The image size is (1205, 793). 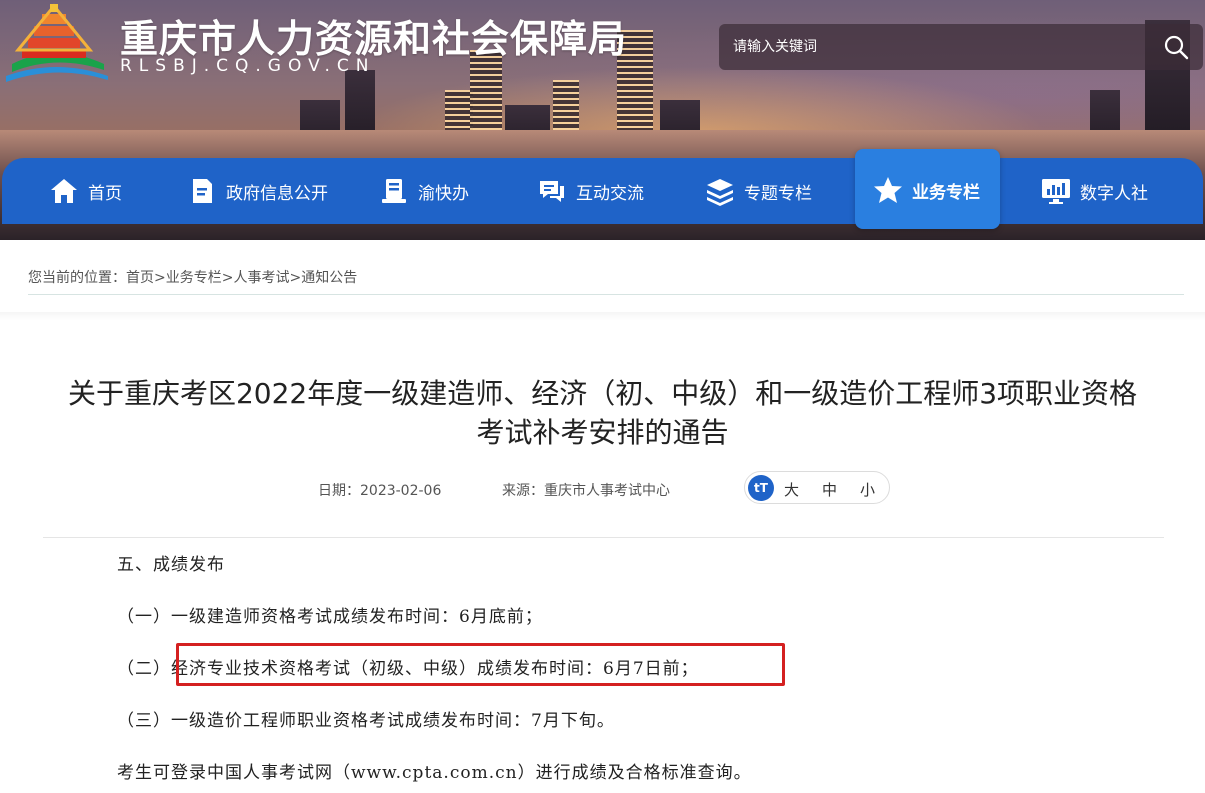 What do you see at coordinates (720, 192) in the screenshot?
I see `layers-icon` at bounding box center [720, 192].